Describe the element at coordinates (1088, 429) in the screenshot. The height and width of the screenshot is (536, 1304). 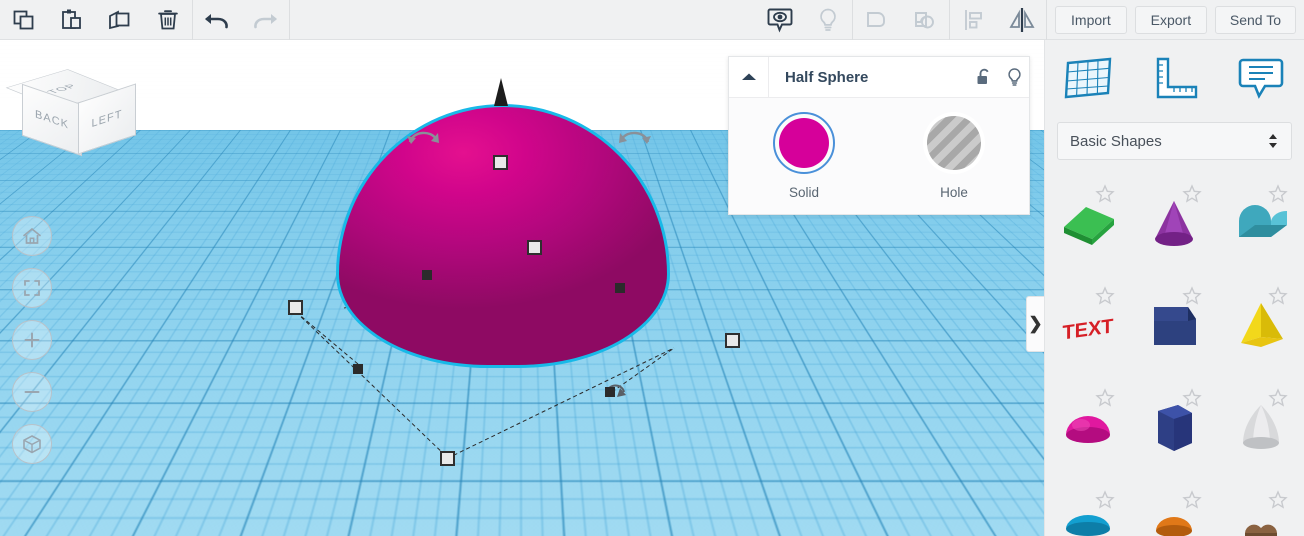
I see `shape-half-sphere` at that location.